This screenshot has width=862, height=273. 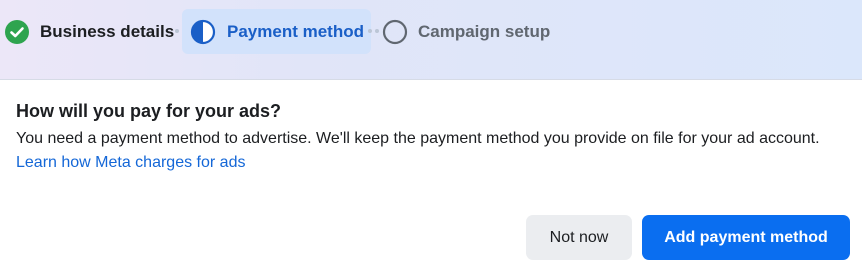 I want to click on empty-circle-icon, so click(x=395, y=31).